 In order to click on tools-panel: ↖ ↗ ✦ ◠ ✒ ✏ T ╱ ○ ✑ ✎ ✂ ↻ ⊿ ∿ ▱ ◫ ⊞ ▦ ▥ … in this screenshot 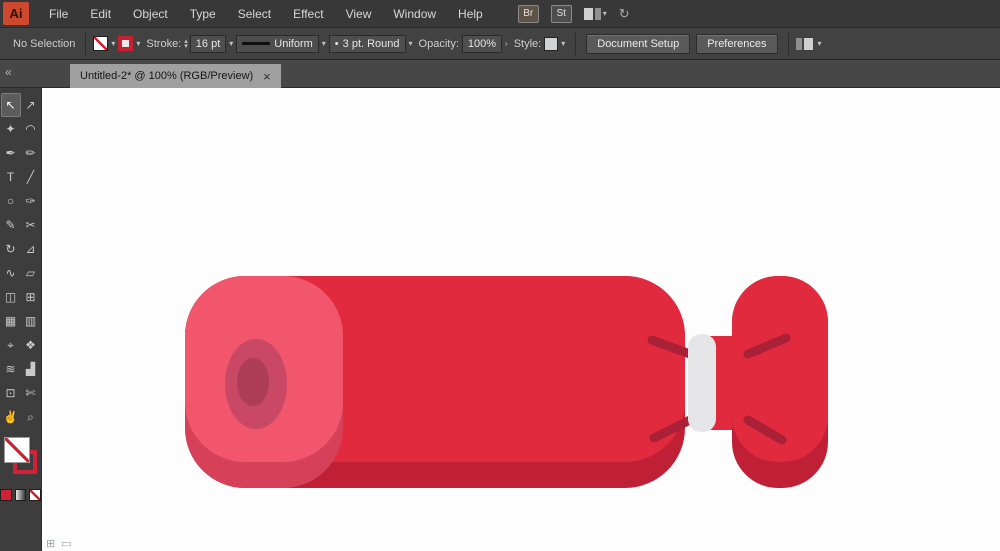, I will do `click(21, 319)`.